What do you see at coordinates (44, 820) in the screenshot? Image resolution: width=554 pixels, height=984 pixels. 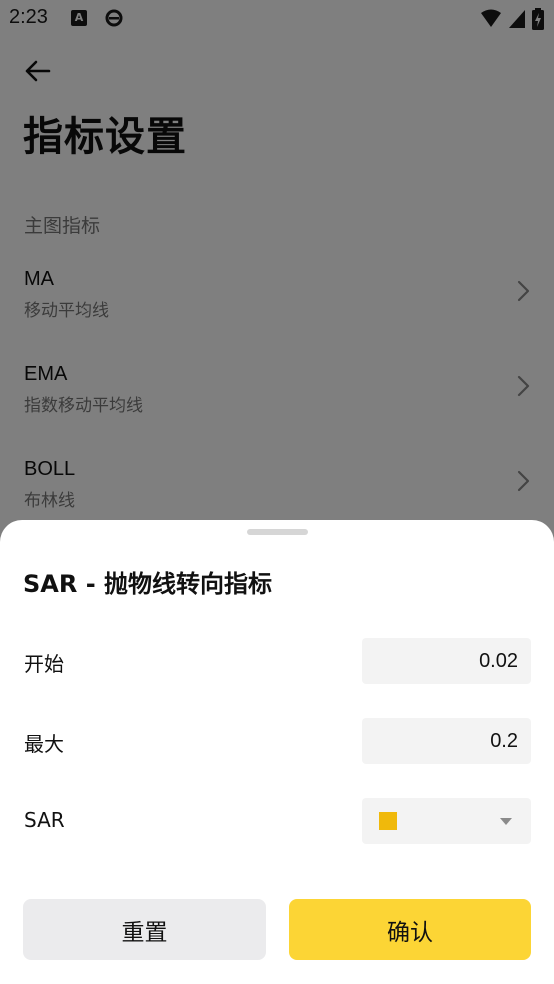 I see `sar-color-label: SAR` at bounding box center [44, 820].